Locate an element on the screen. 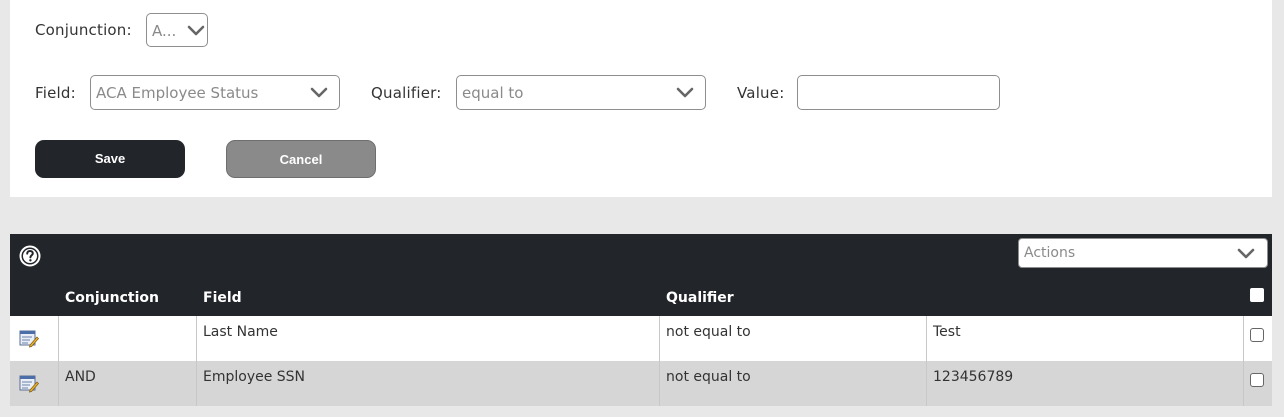 The image size is (1284, 417). field-cell: Last Name is located at coordinates (428, 338).